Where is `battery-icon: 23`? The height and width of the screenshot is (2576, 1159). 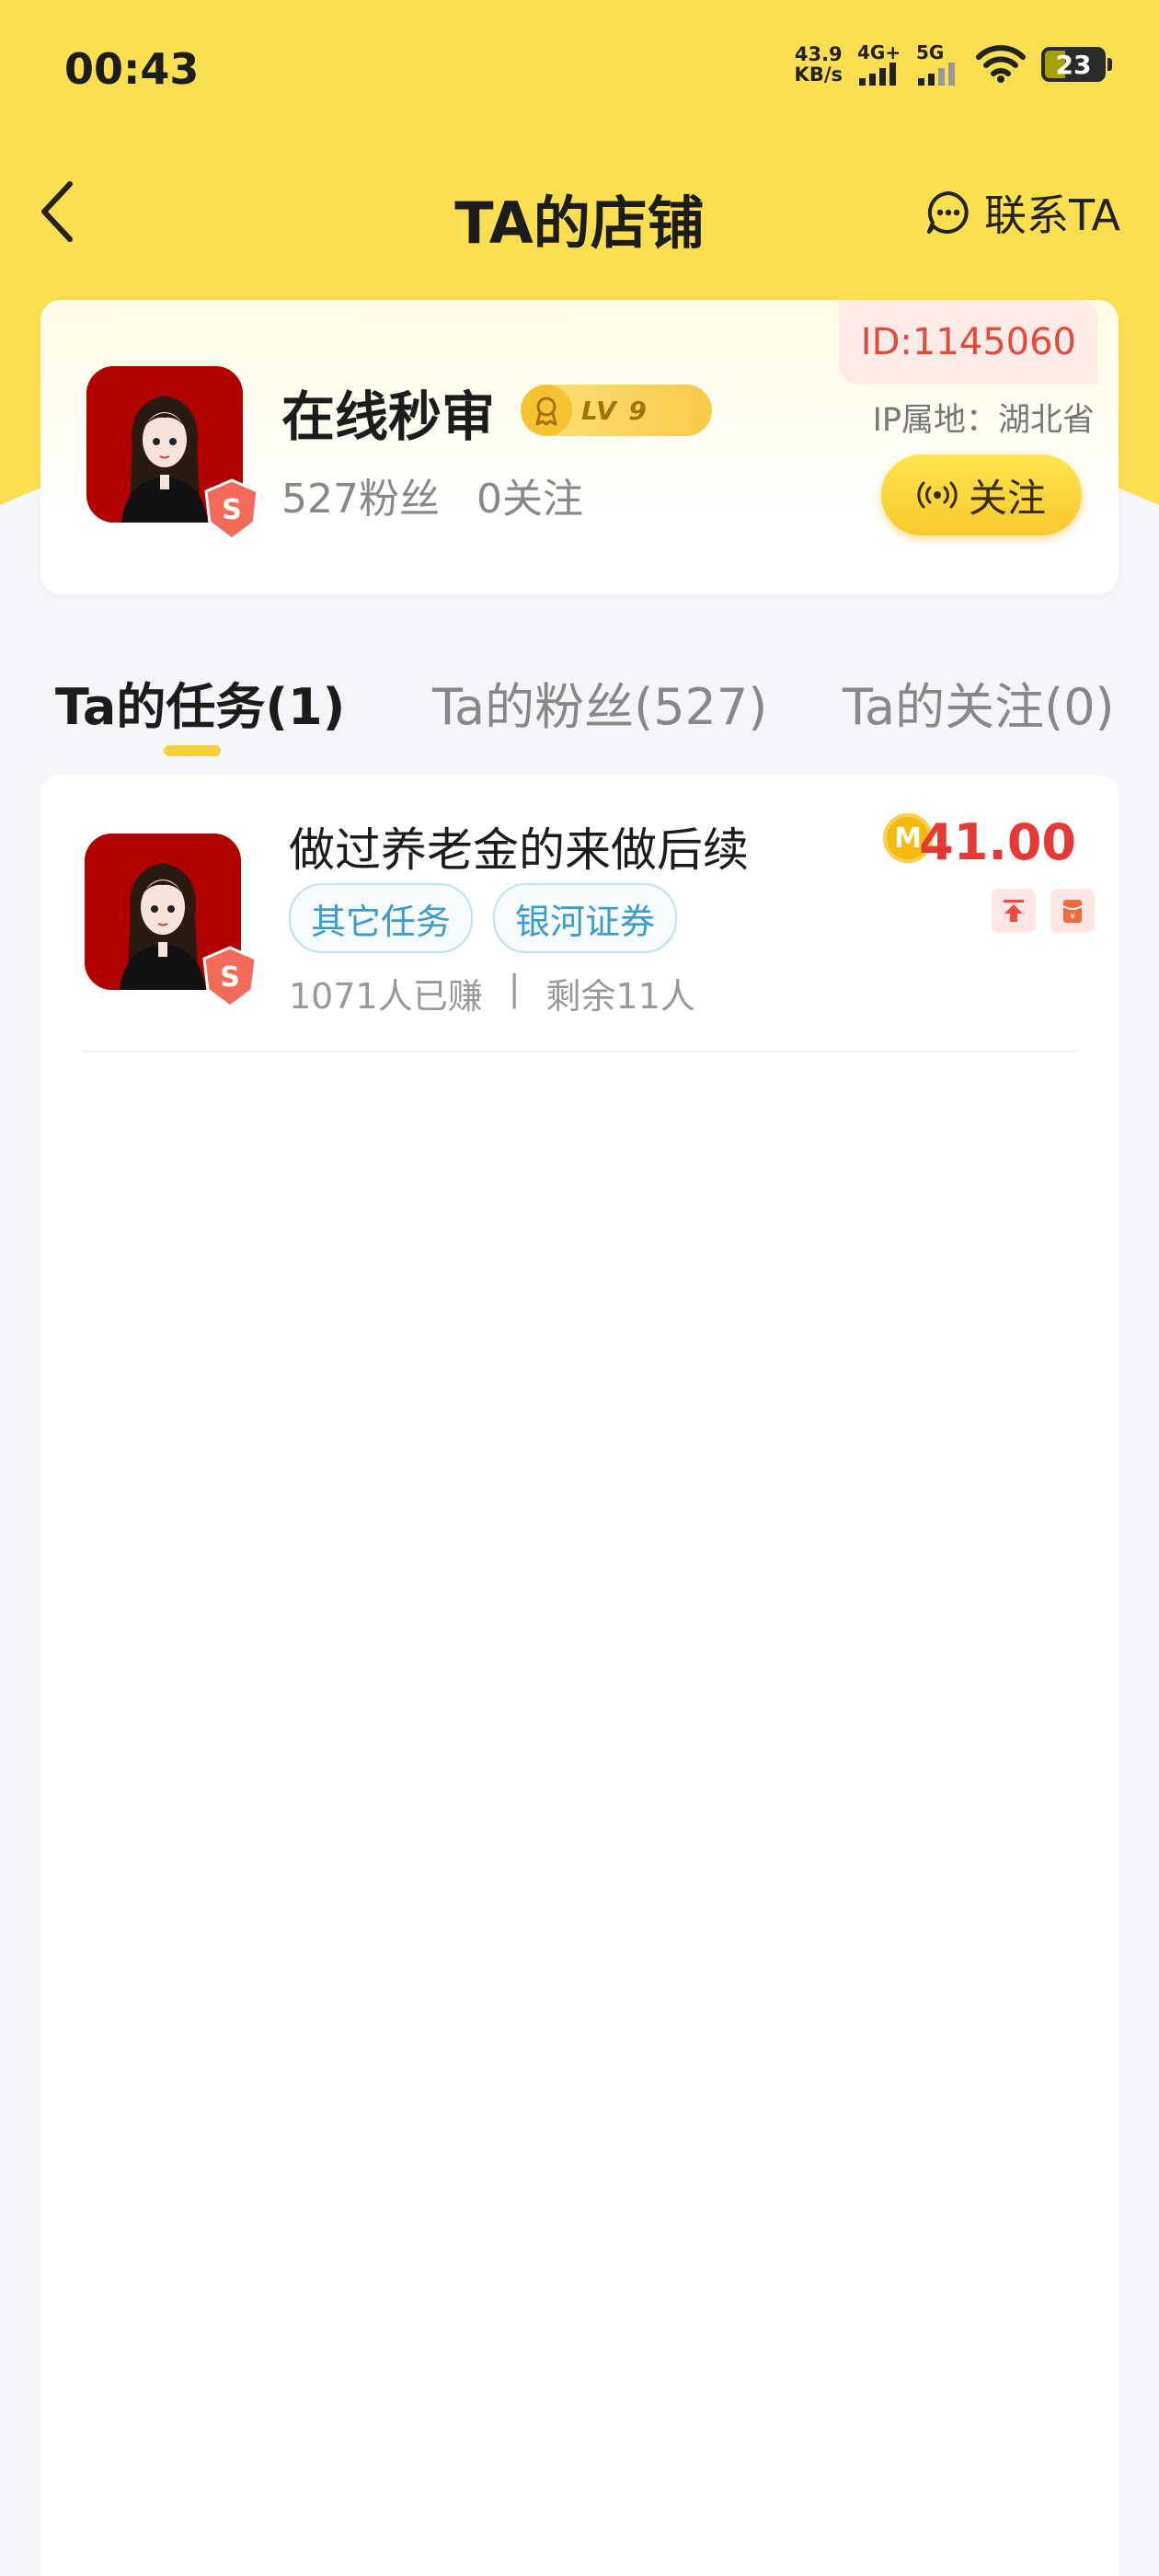
battery-icon: 23 is located at coordinates (1076, 64).